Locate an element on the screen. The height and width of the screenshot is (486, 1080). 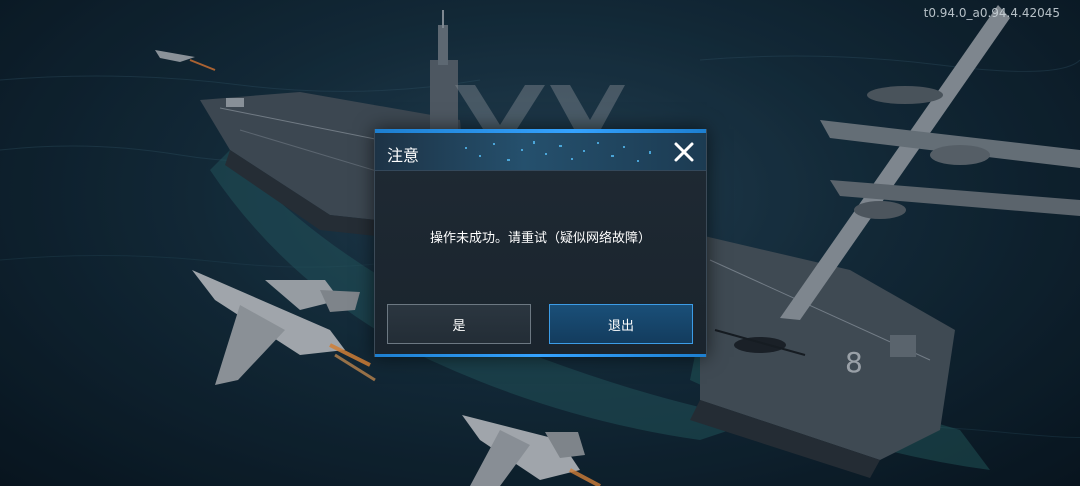
yes-button-label: 是 is located at coordinates (459, 326).